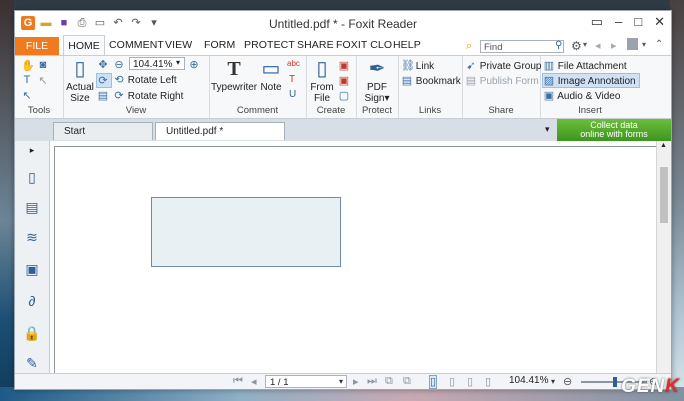 This screenshot has width=684, height=401. Describe the element at coordinates (567, 381) in the screenshot. I see `zoom-out-status-icon: ⊖` at that location.